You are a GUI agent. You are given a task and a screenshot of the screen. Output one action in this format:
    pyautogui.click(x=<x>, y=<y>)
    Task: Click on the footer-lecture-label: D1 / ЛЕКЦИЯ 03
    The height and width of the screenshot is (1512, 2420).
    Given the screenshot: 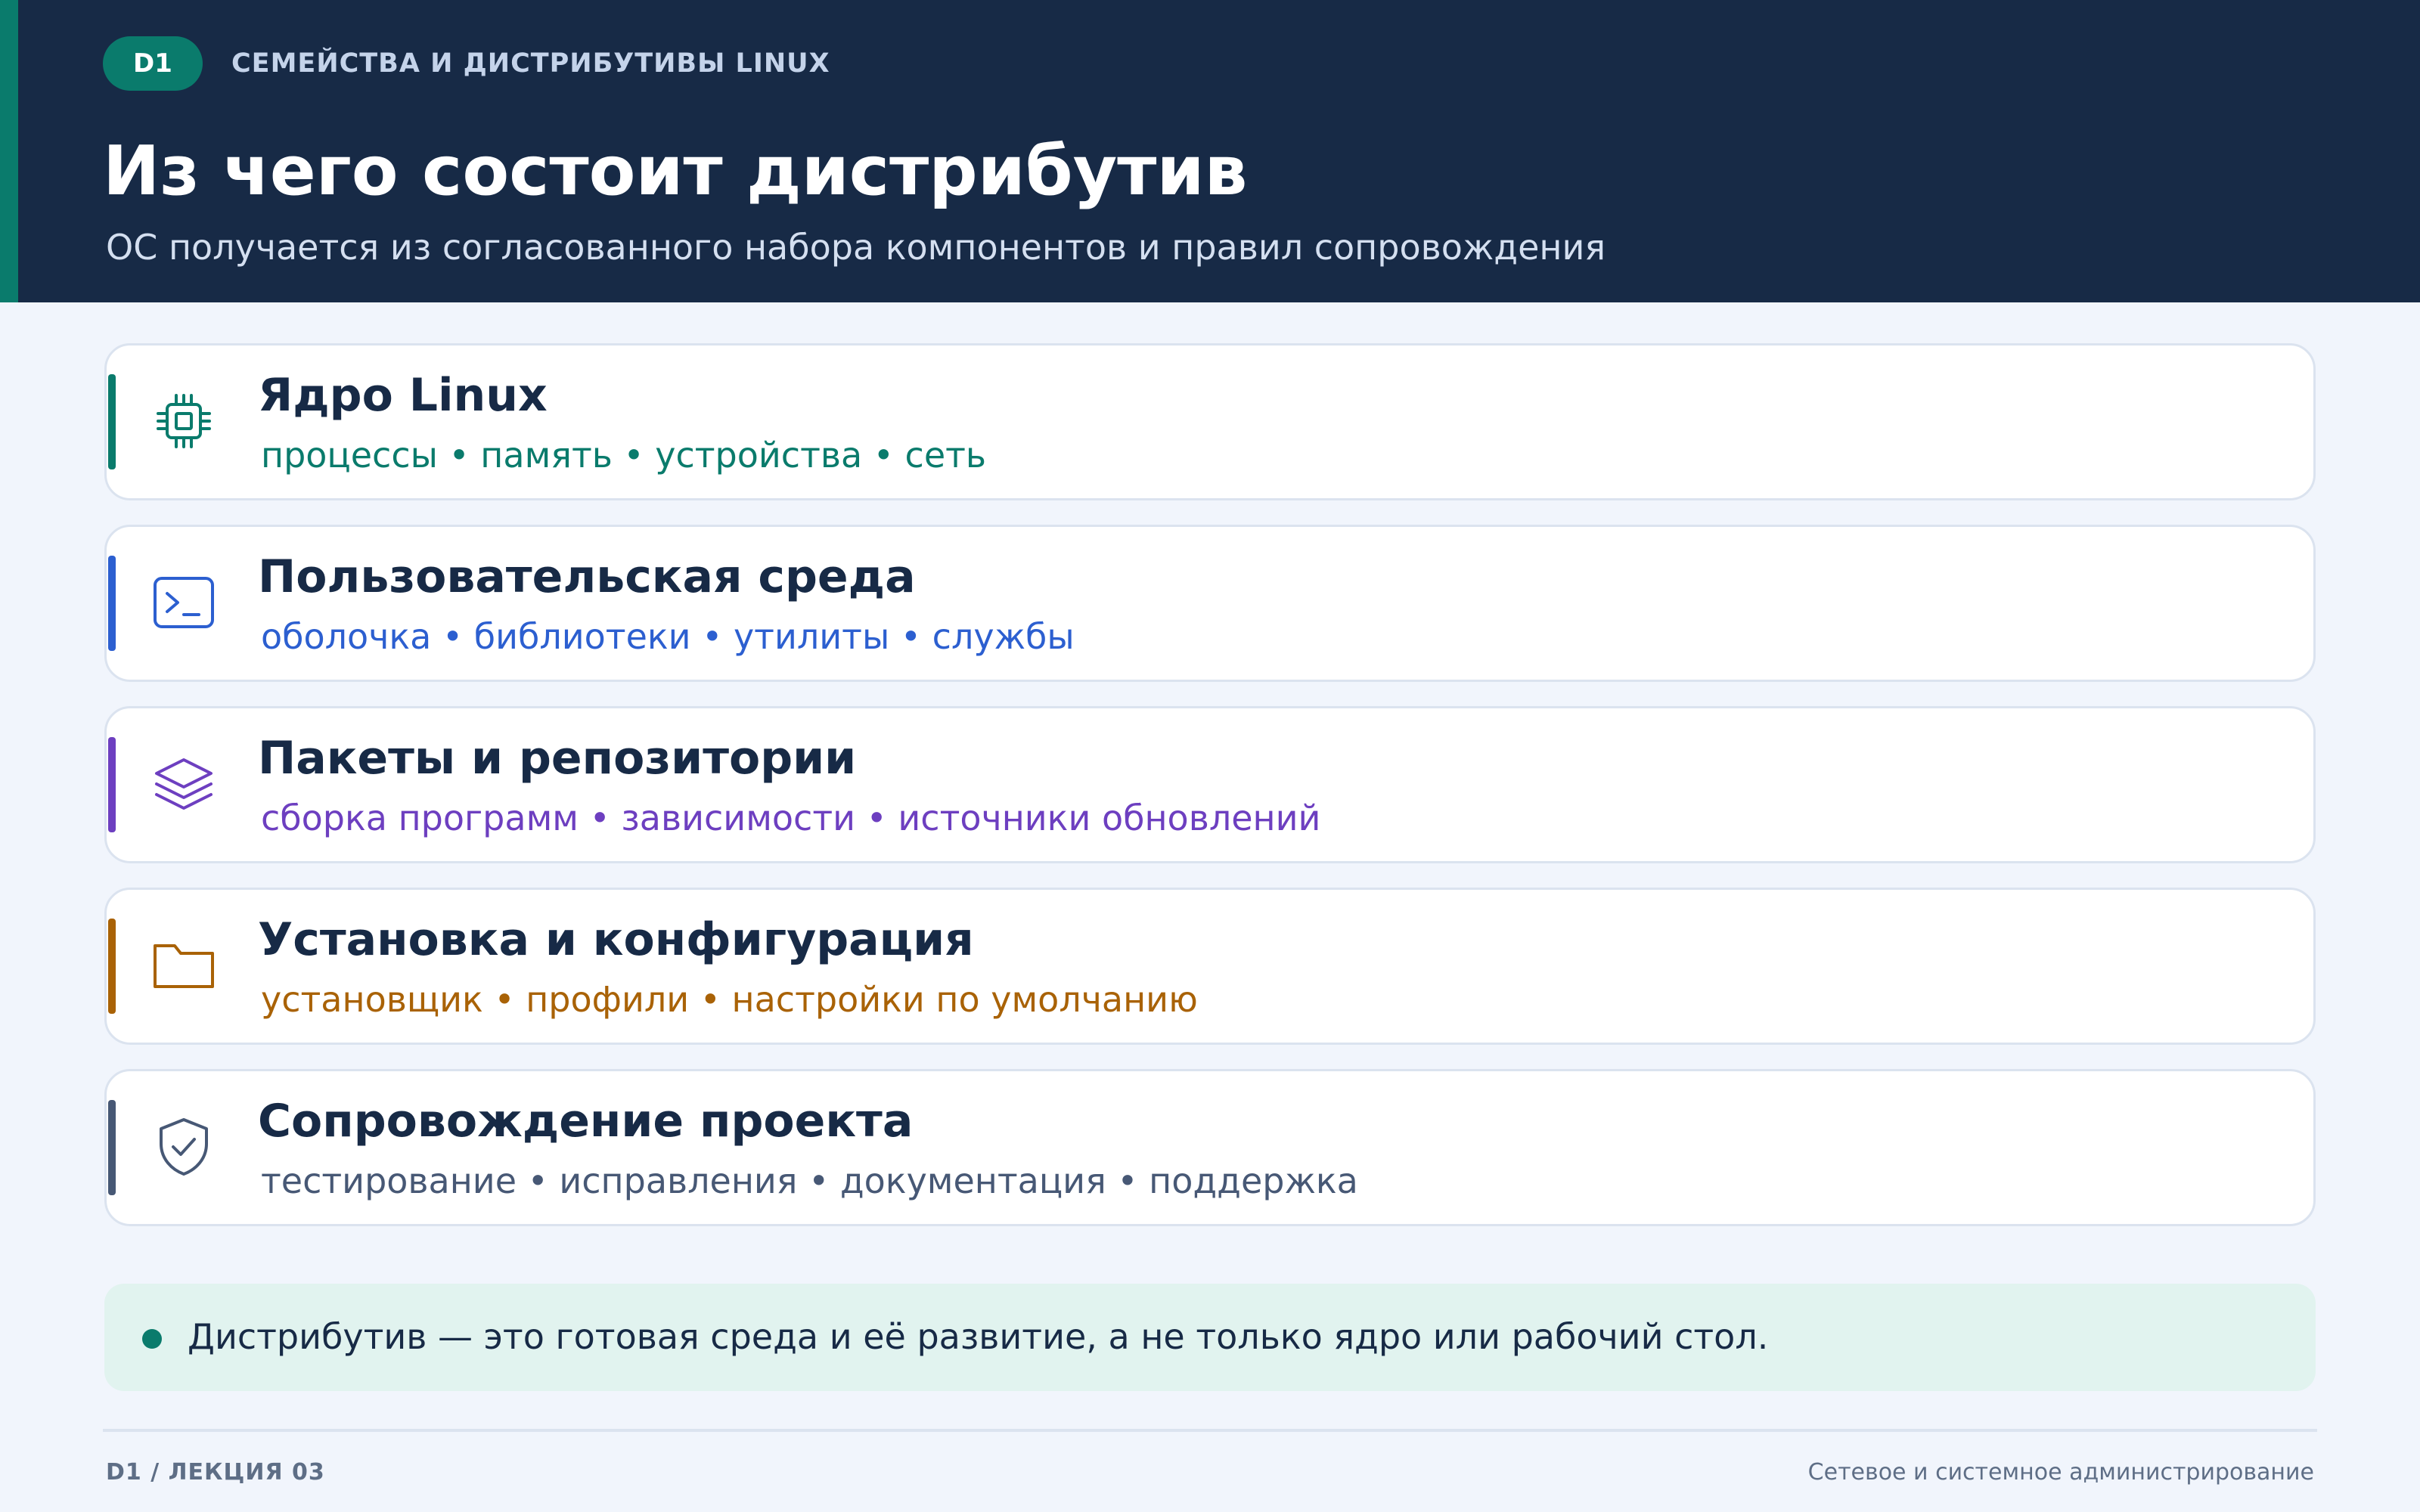 What is the action you would take?
    pyautogui.click(x=215, y=1472)
    